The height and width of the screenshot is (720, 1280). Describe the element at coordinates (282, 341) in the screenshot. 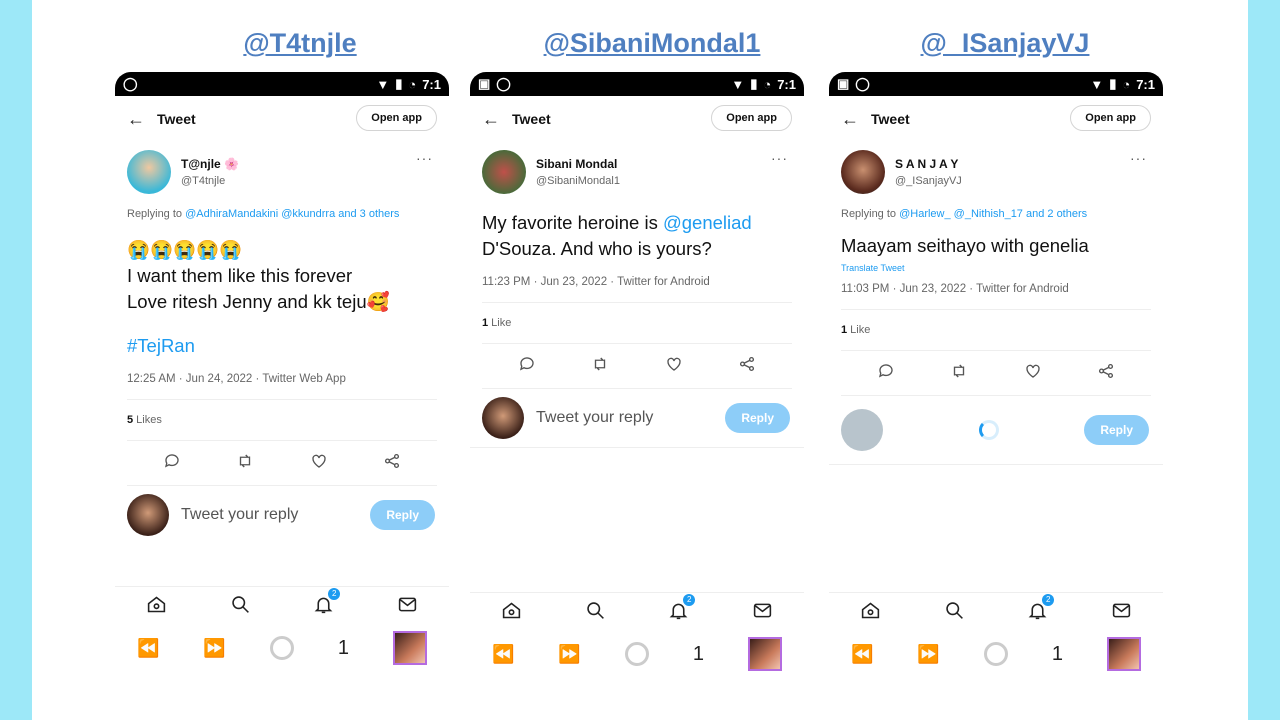

I see `hashtag-link: #TejRan` at that location.